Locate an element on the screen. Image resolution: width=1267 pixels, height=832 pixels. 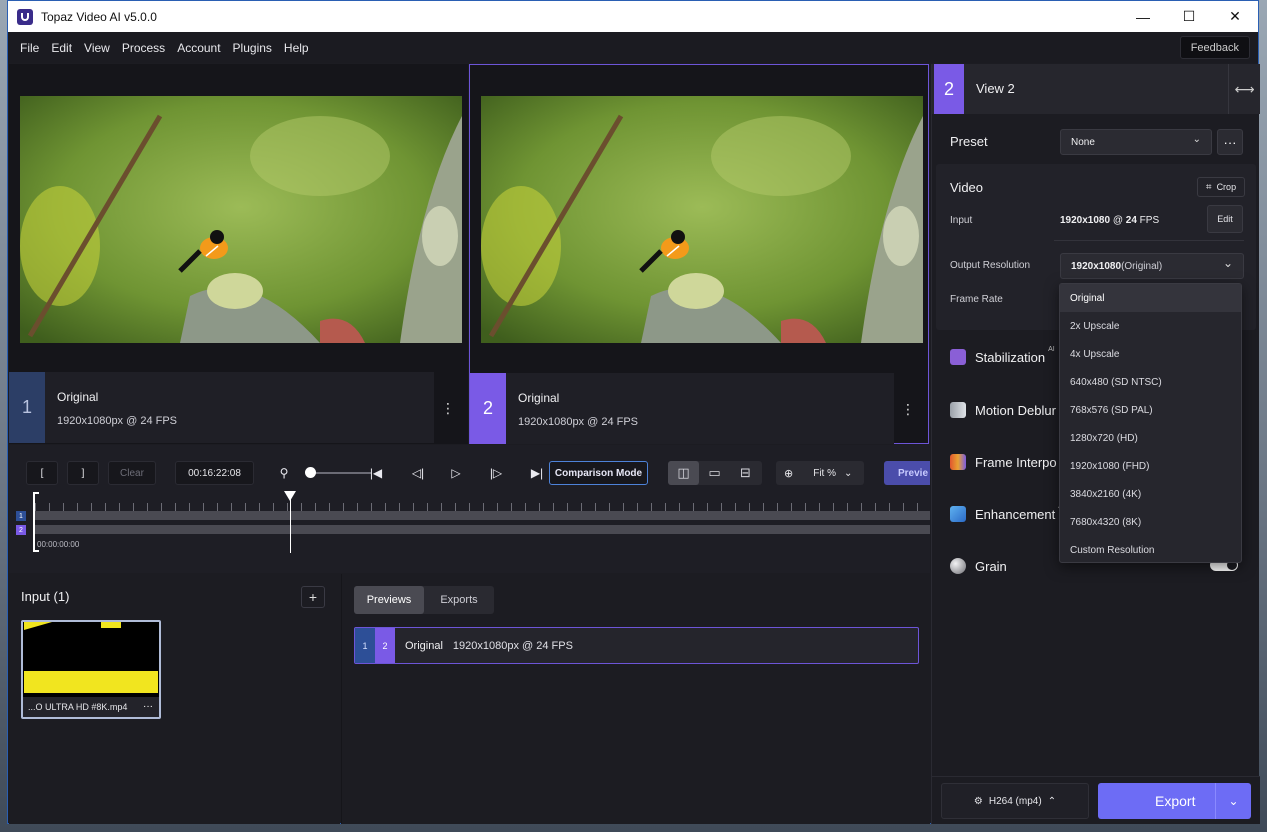
chevron-down-icon: ⌄ is located at coordinates (1196, 139).